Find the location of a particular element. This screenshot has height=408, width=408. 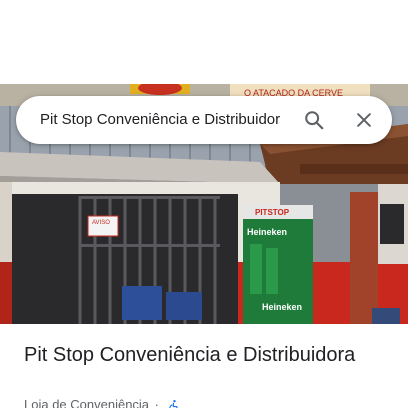

poster-brand-text: PITSTOP is located at coordinates (272, 212).